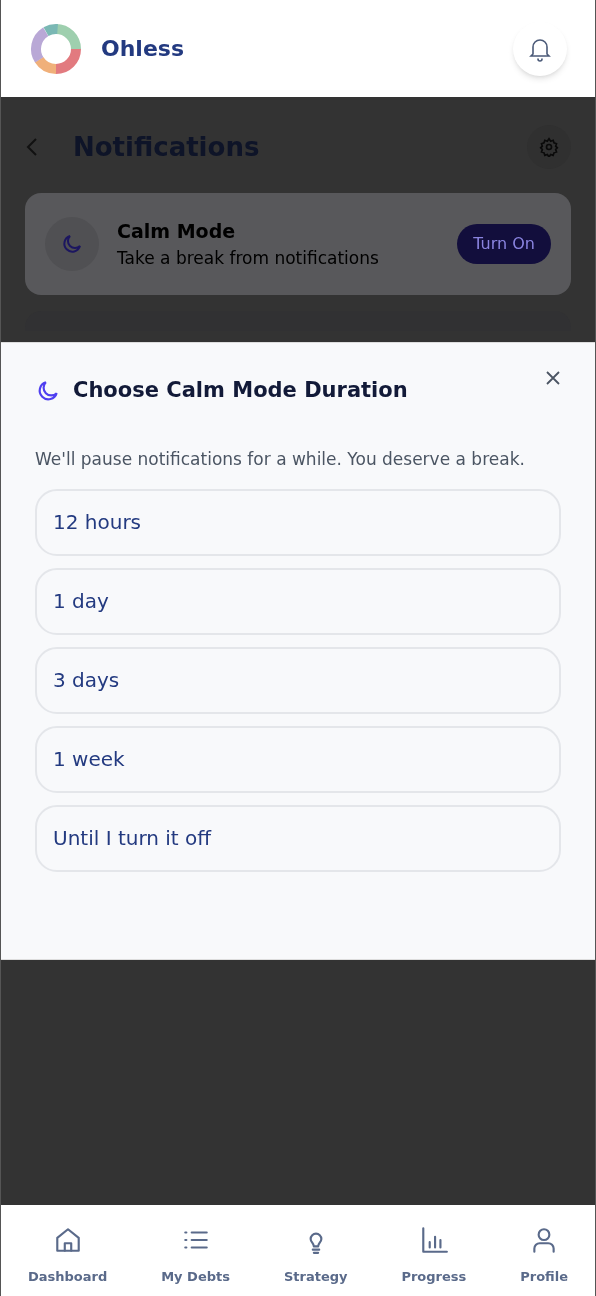 Image resolution: width=596 pixels, height=1296 pixels. Describe the element at coordinates (142, 49) in the screenshot. I see `app-name: Ohless` at that location.